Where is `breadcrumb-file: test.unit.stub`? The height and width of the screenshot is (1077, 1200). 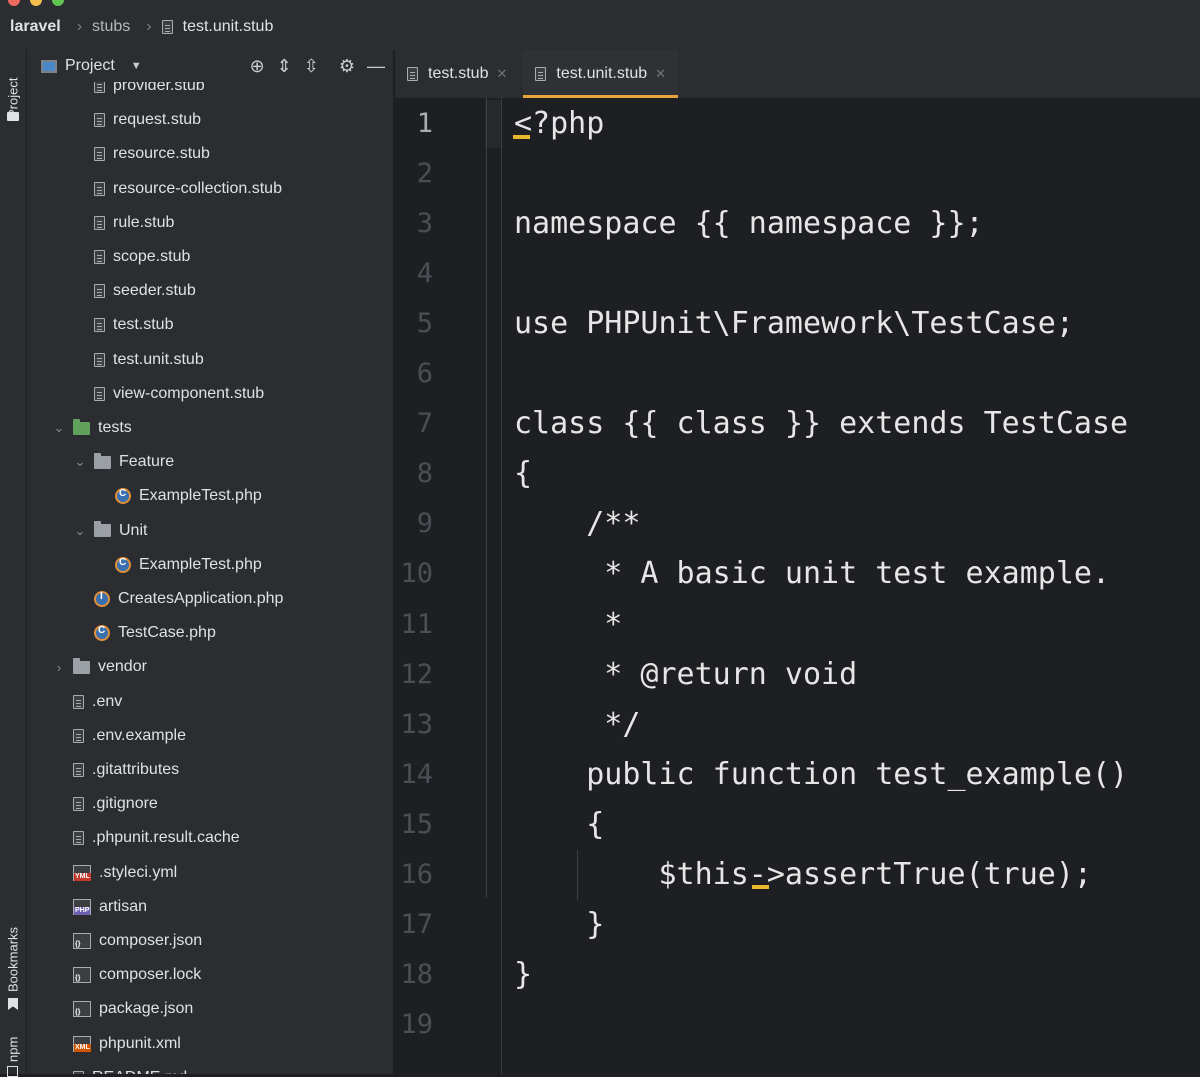
breadcrumb-file: test.unit.stub is located at coordinates (228, 27).